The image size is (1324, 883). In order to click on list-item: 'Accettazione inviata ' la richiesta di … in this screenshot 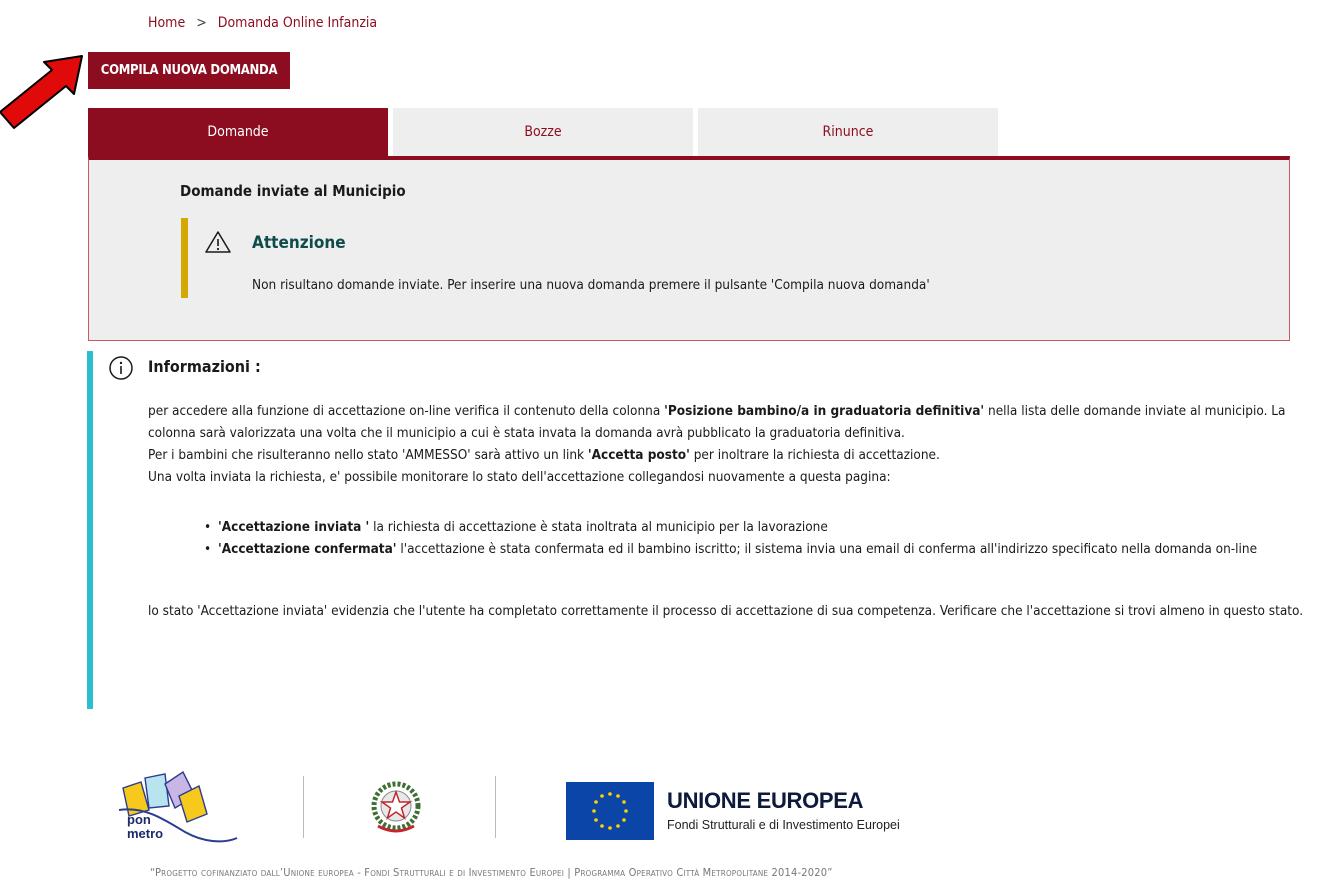, I will do `click(756, 527)`.